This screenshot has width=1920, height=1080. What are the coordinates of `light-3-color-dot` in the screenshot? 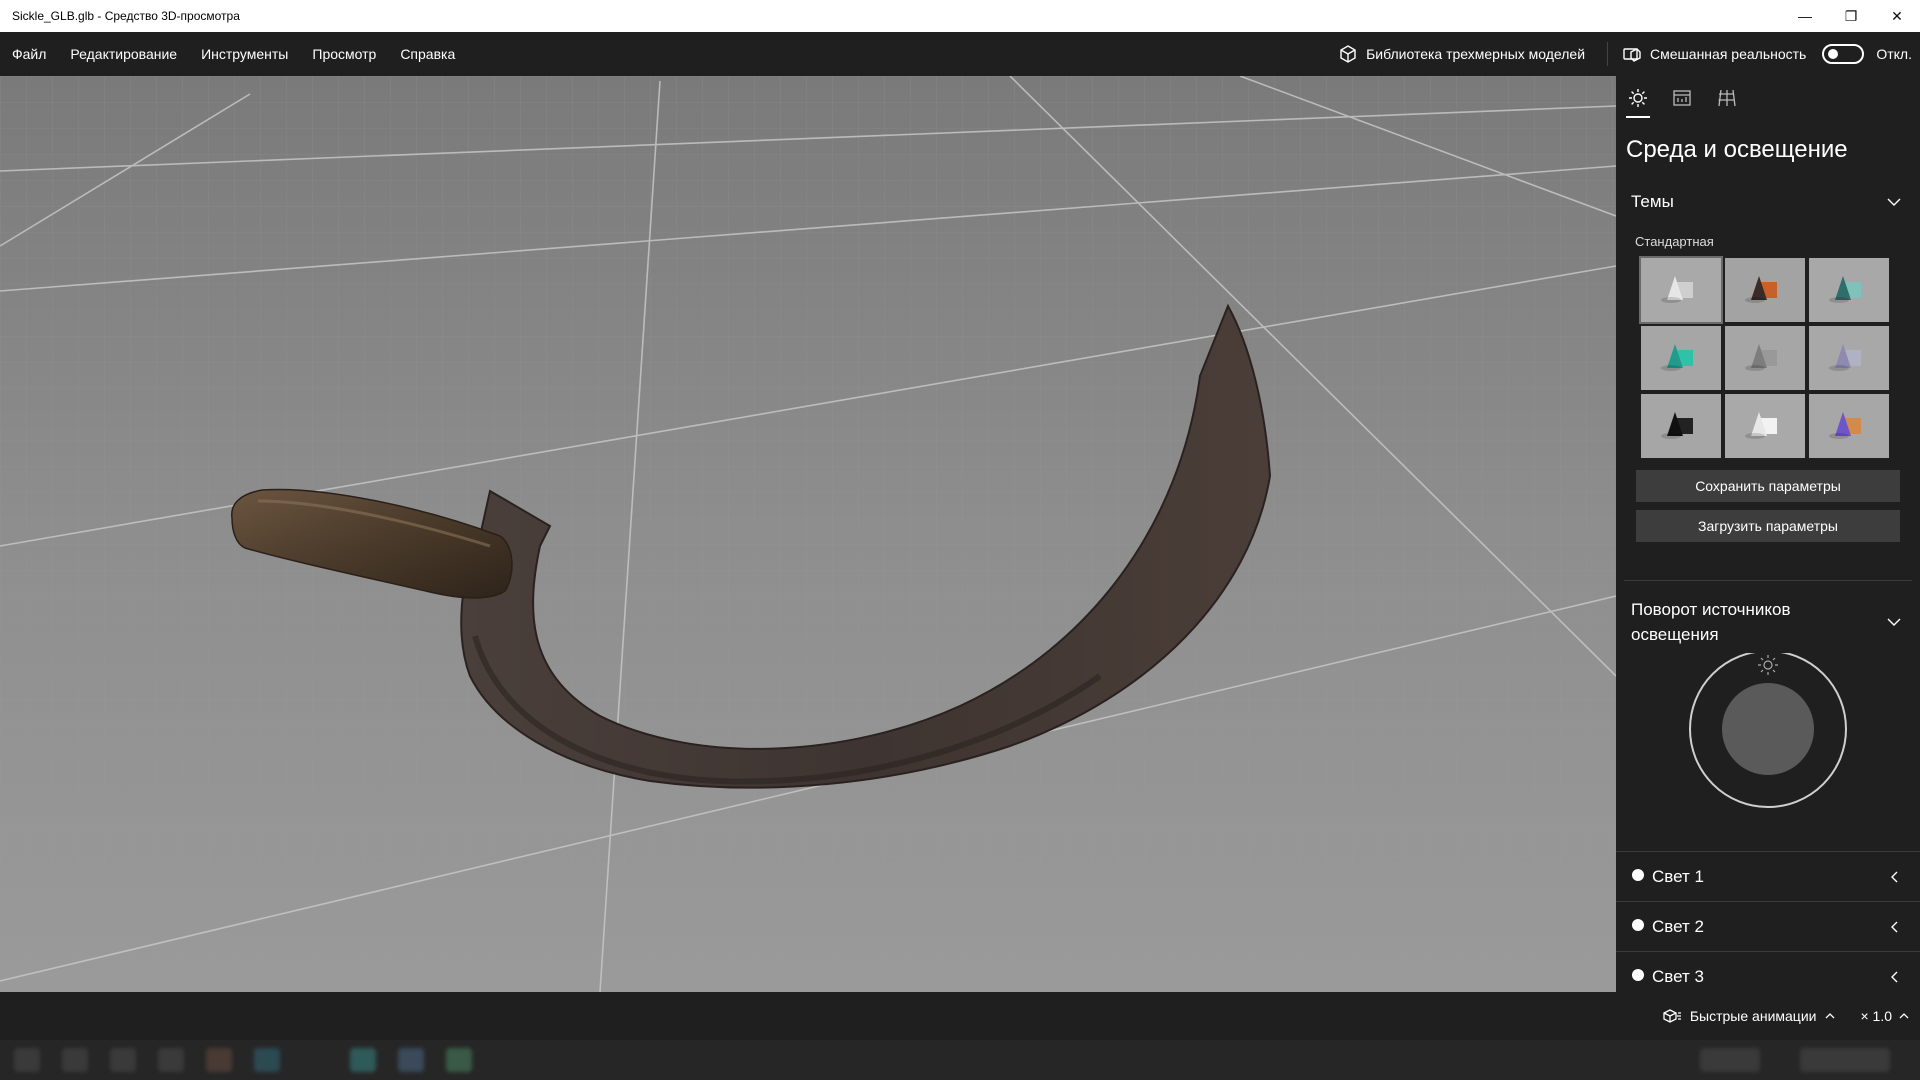 It's located at (1638, 974).